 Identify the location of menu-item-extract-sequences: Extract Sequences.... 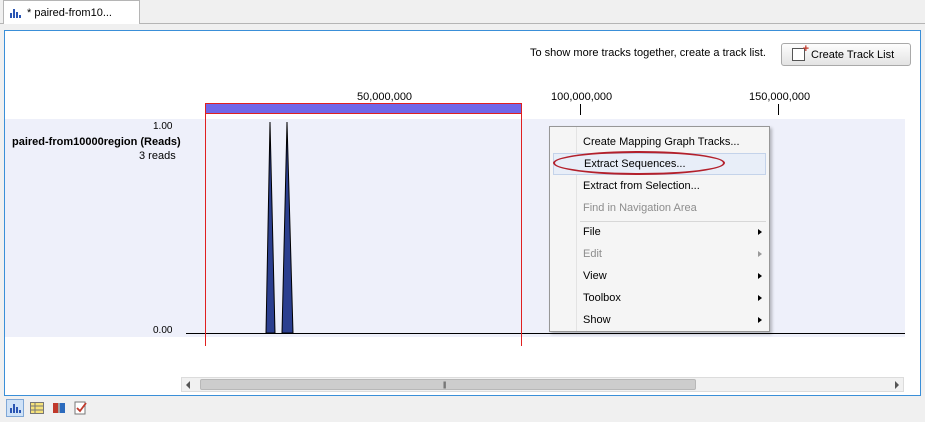
(659, 164).